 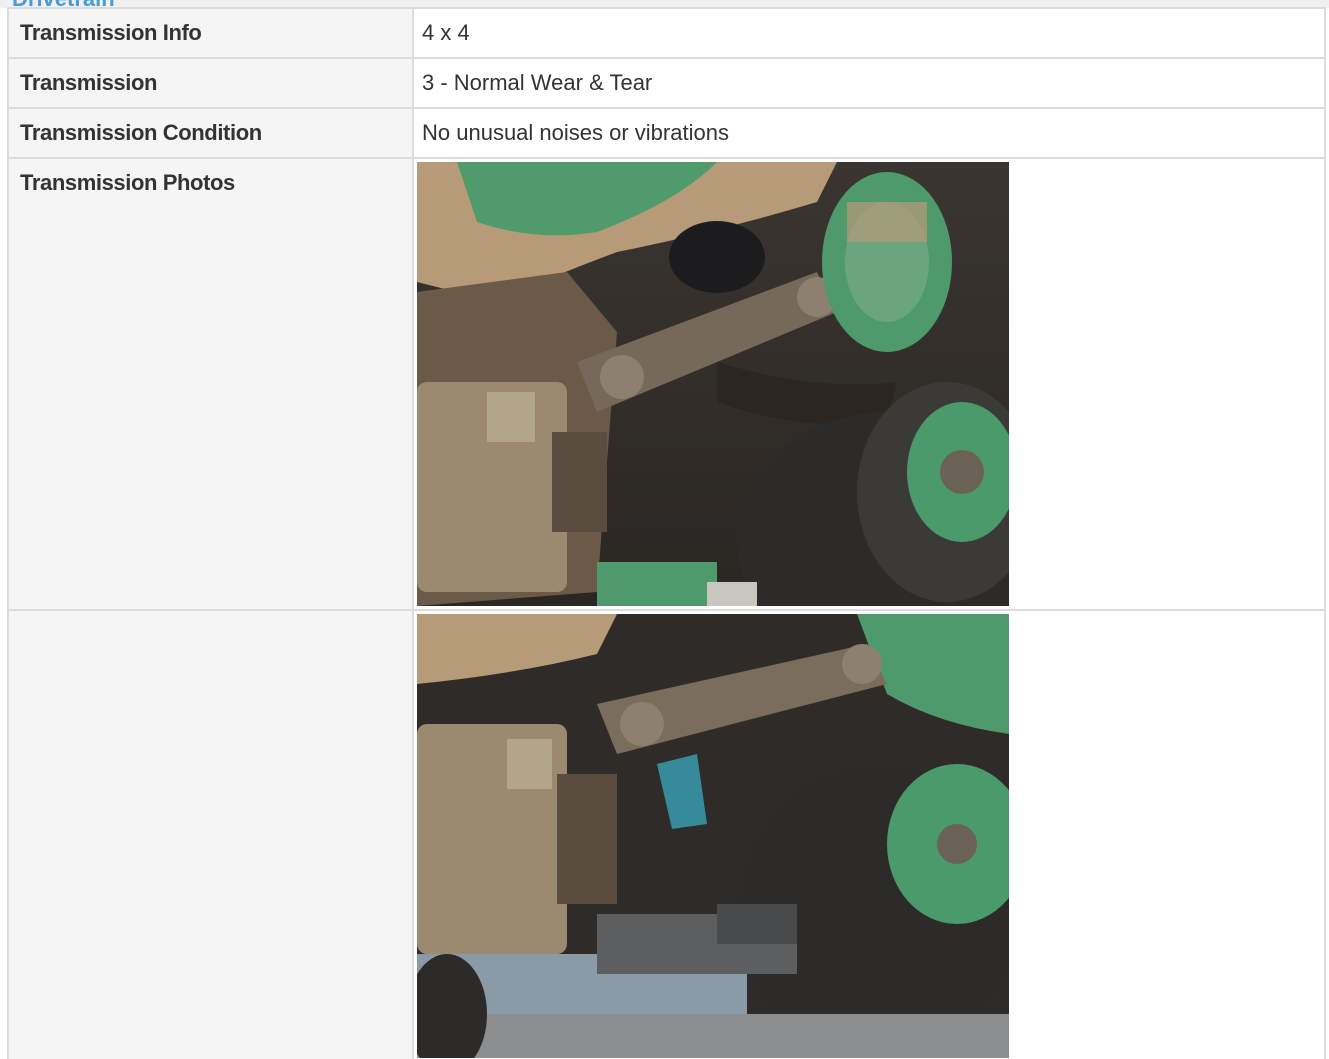 What do you see at coordinates (210, 133) in the screenshot?
I see `row-label-transmission-condition: Transmission Condition` at bounding box center [210, 133].